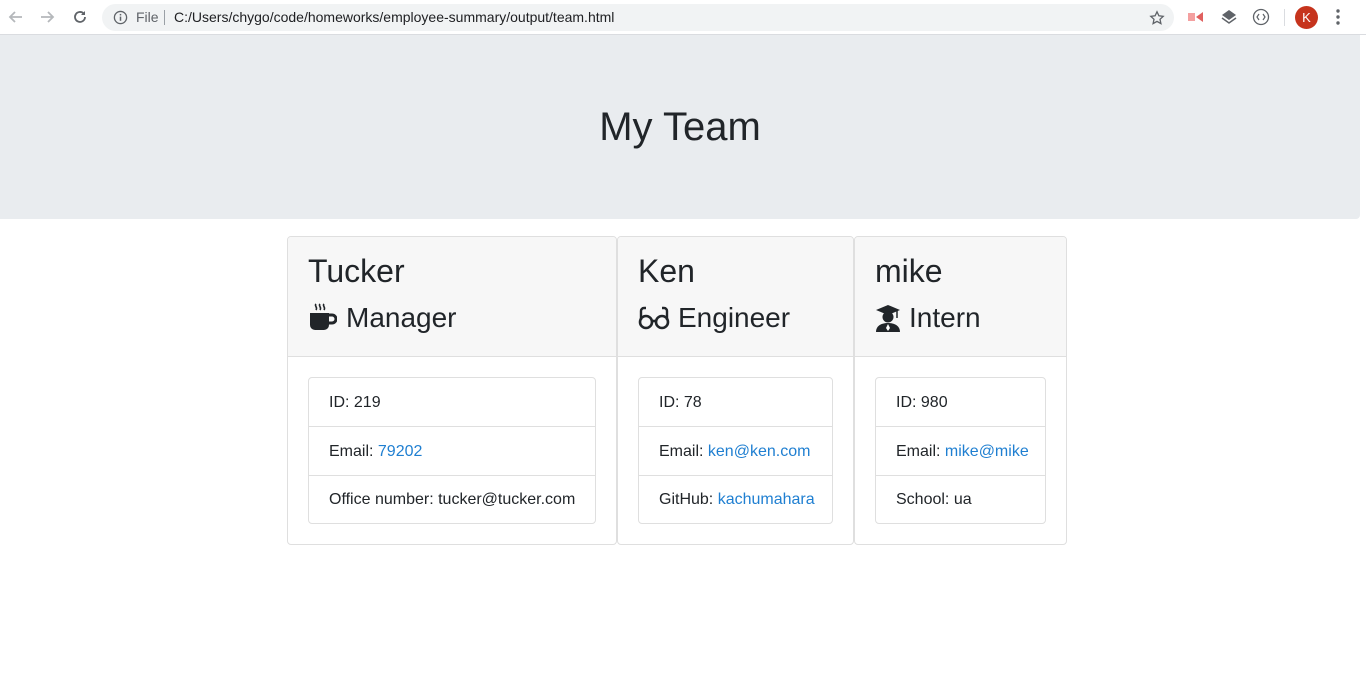 The height and width of the screenshot is (693, 1366). What do you see at coordinates (507, 499) in the screenshot?
I see `office-number-value: tucker@tucker.com` at bounding box center [507, 499].